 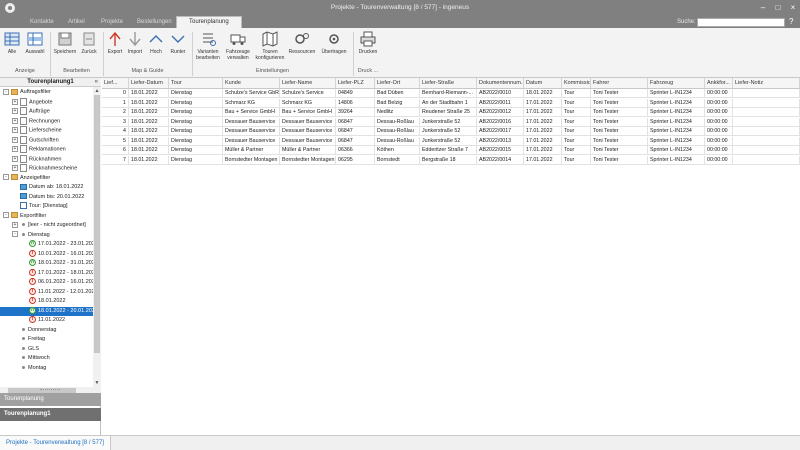 I want to click on runter-button: Runter, so click(x=178, y=49).